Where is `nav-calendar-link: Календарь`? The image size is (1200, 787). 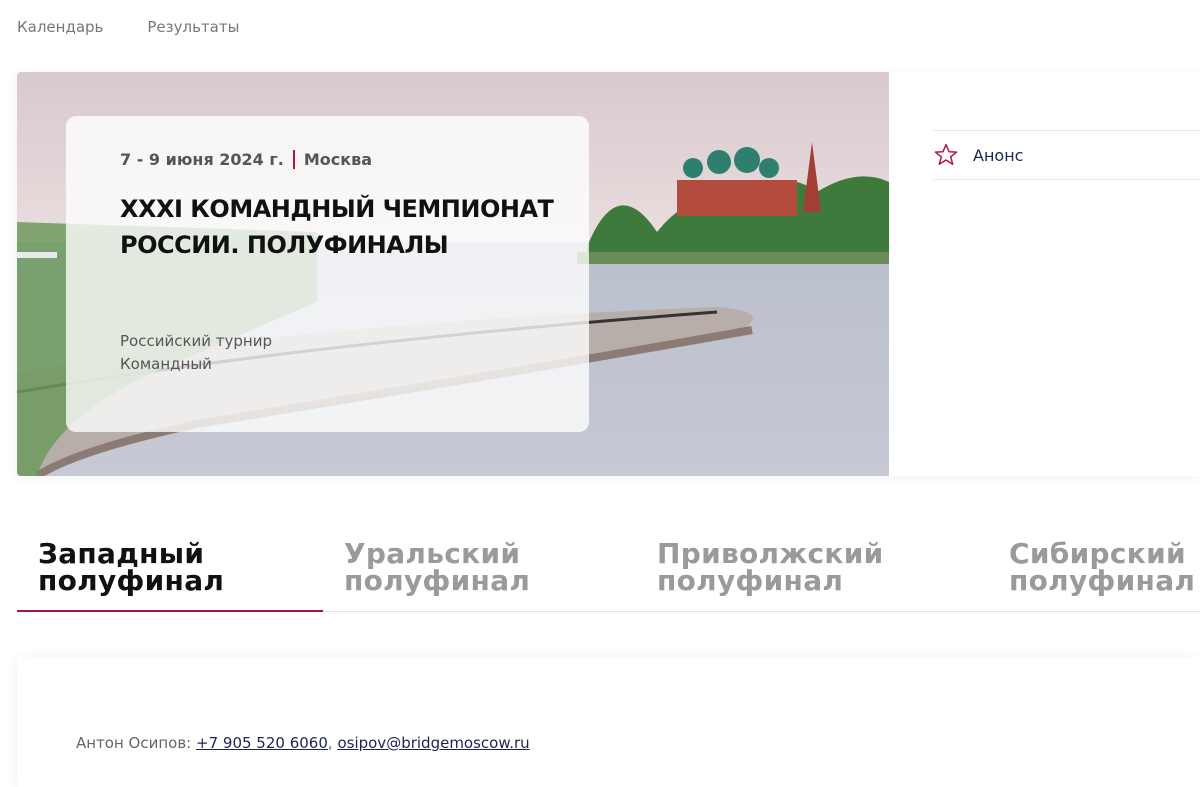 nav-calendar-link: Календарь is located at coordinates (60, 27).